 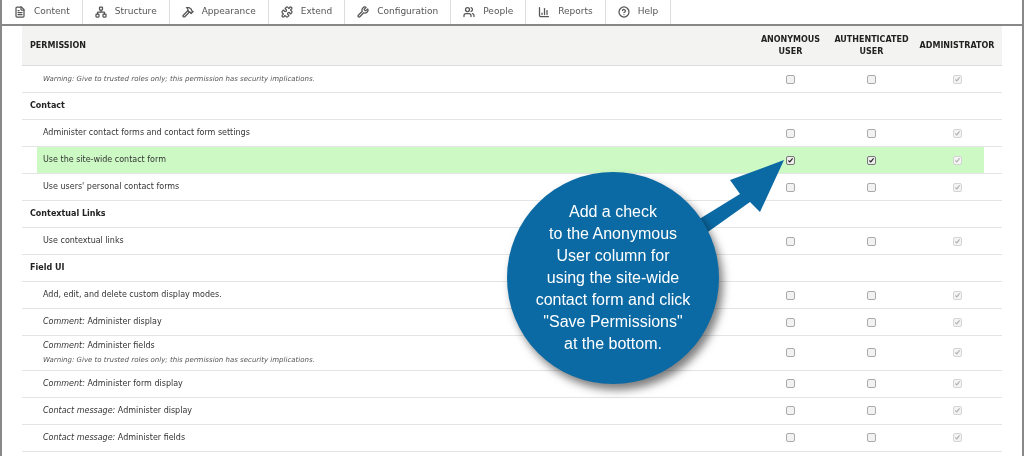 What do you see at coordinates (47, 106) in the screenshot?
I see `module-name: Contact` at bounding box center [47, 106].